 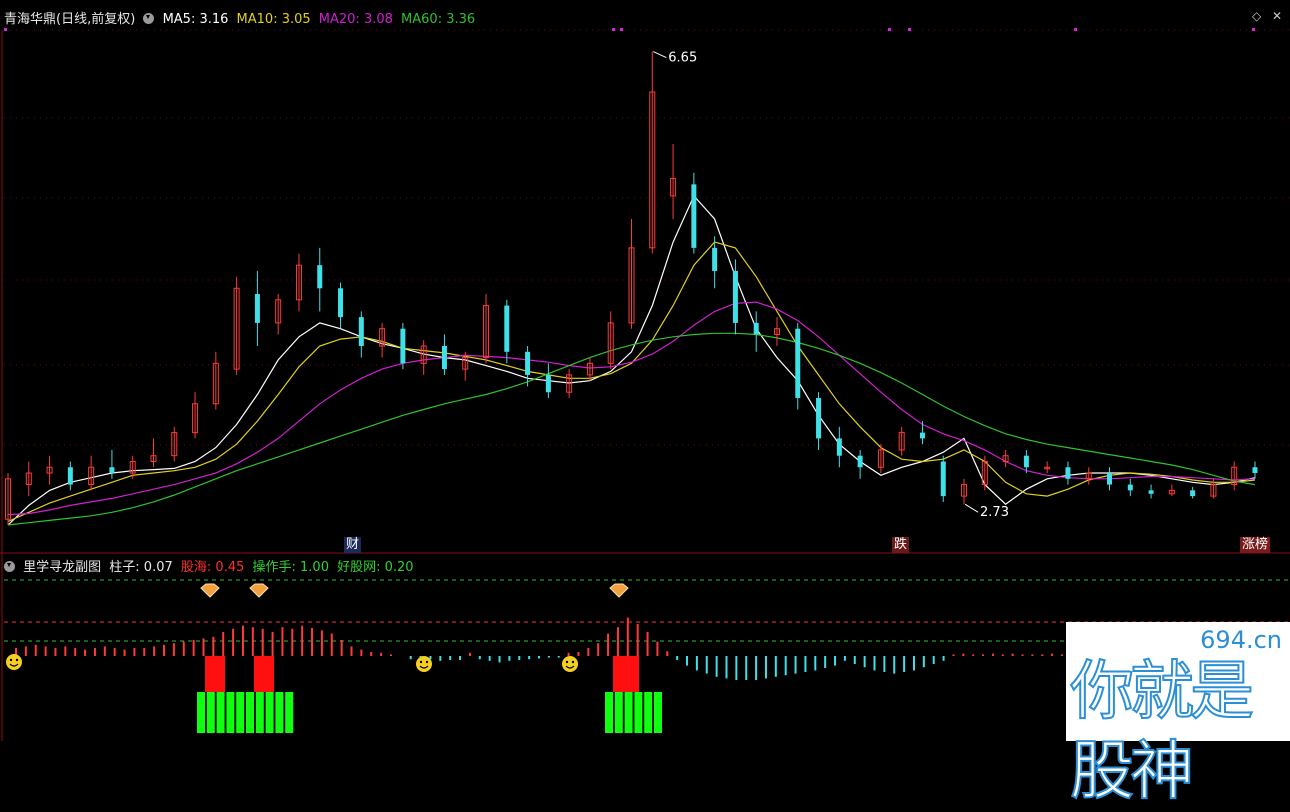 I want to click on zhangbang-tag: 涨榜, so click(x=1255, y=545).